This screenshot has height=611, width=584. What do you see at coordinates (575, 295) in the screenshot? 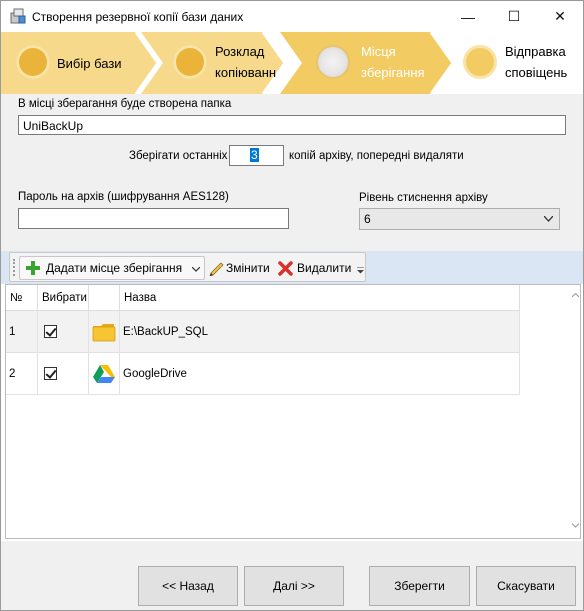
I see `scroll-up-icon` at bounding box center [575, 295].